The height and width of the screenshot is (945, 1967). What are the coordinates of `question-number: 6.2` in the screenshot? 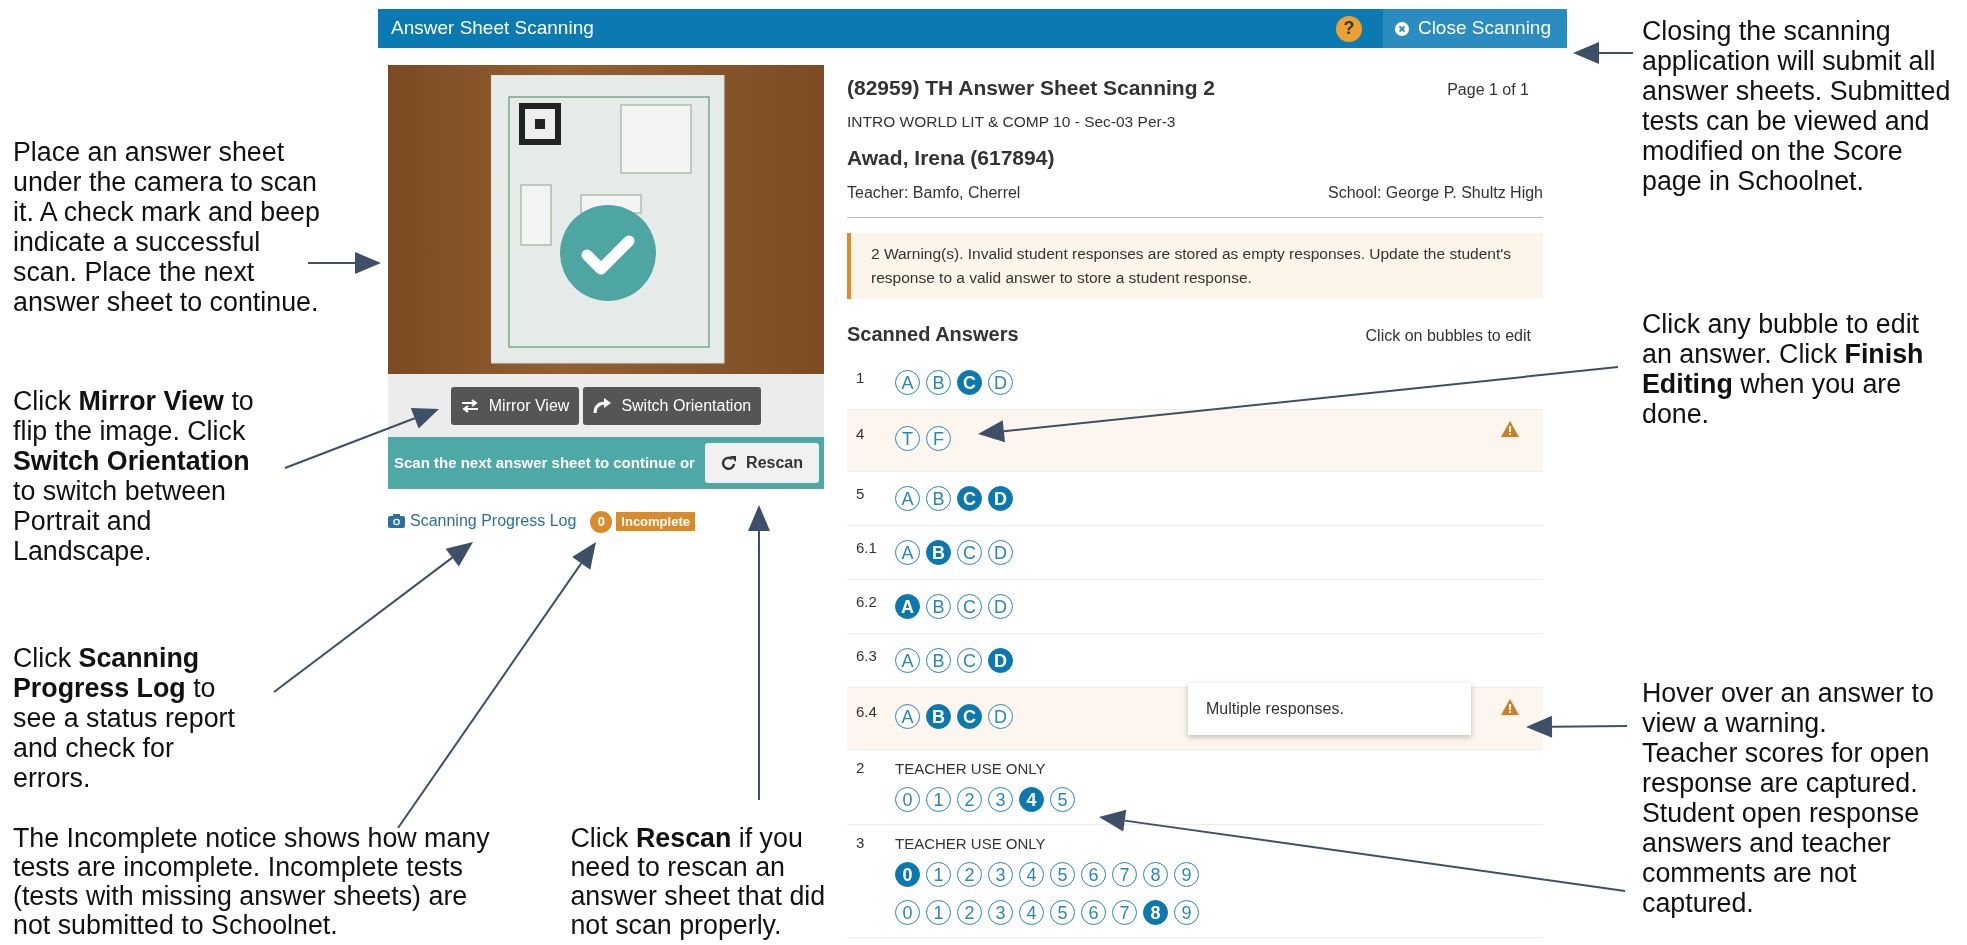 It's located at (867, 603).